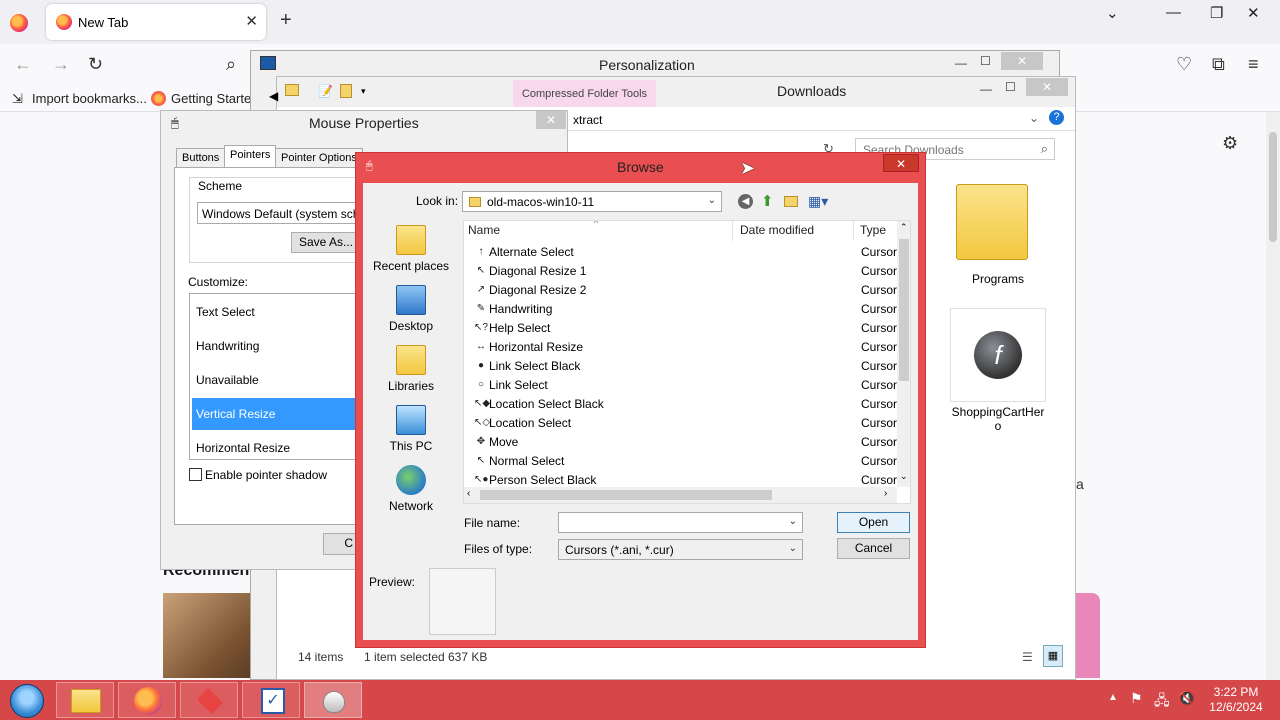 Image resolution: width=1280 pixels, height=720 pixels. Describe the element at coordinates (680, 271) in the screenshot. I see `file-row: ↖ Diagonal Resize 1 Cursor` at that location.